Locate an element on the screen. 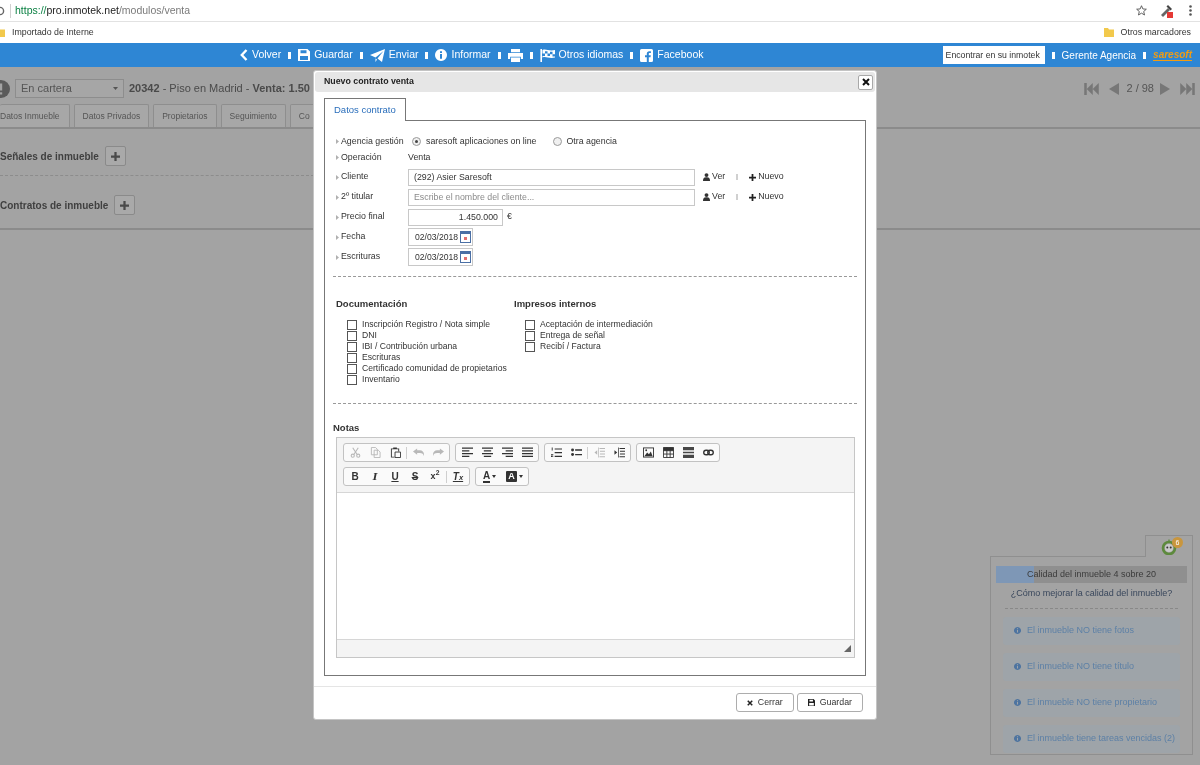  notes-label: Notas is located at coordinates (346, 428).